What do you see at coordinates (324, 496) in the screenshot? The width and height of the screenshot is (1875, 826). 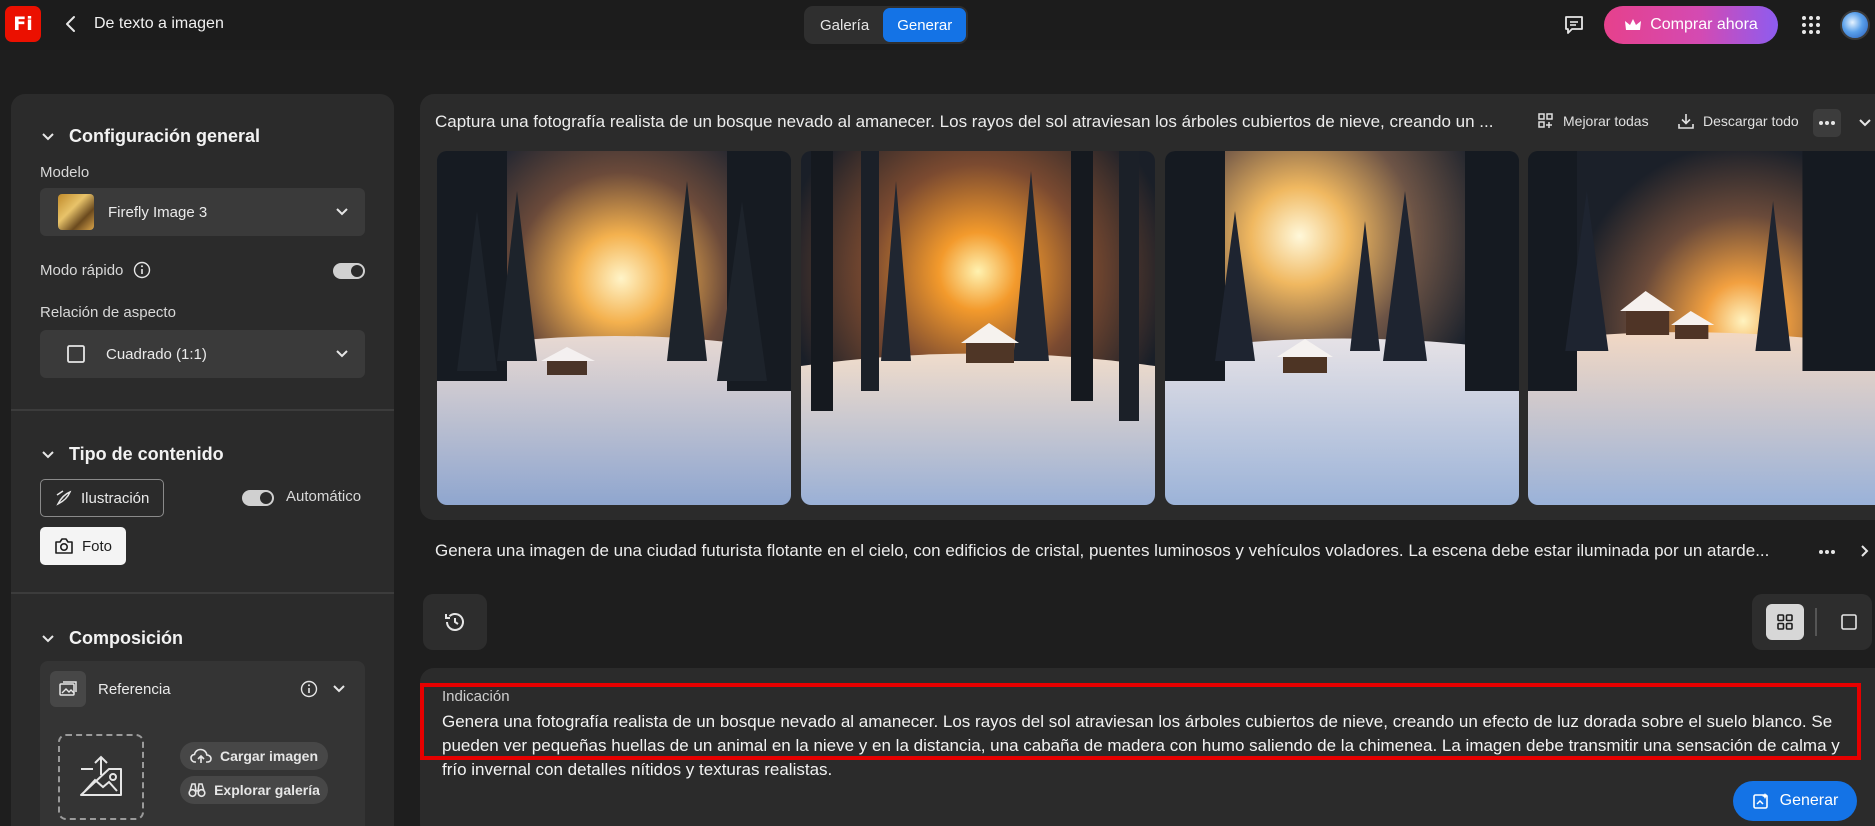 I see `auto-label: Automático` at bounding box center [324, 496].